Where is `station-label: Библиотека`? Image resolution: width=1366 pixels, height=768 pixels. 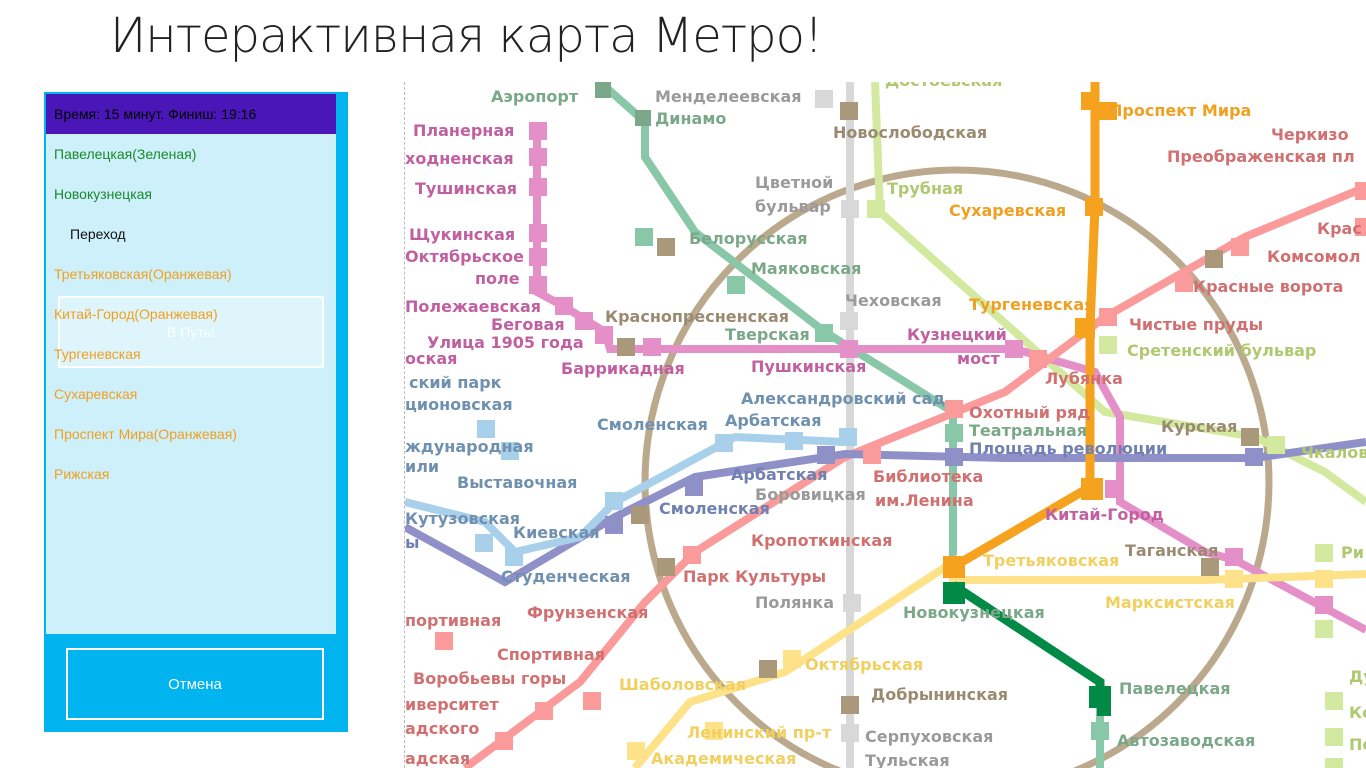 station-label: Библиотека is located at coordinates (928, 476).